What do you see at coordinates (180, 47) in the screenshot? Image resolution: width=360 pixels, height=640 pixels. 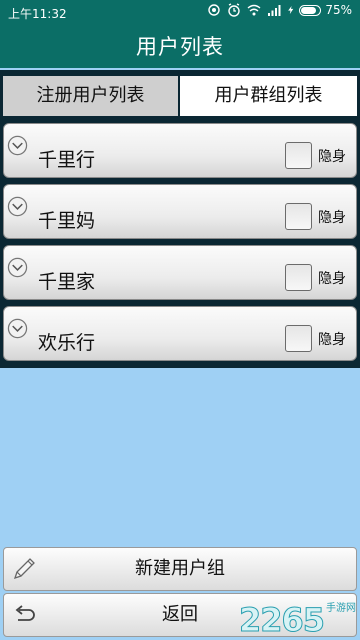 I see `page-title: 用户列表` at bounding box center [180, 47].